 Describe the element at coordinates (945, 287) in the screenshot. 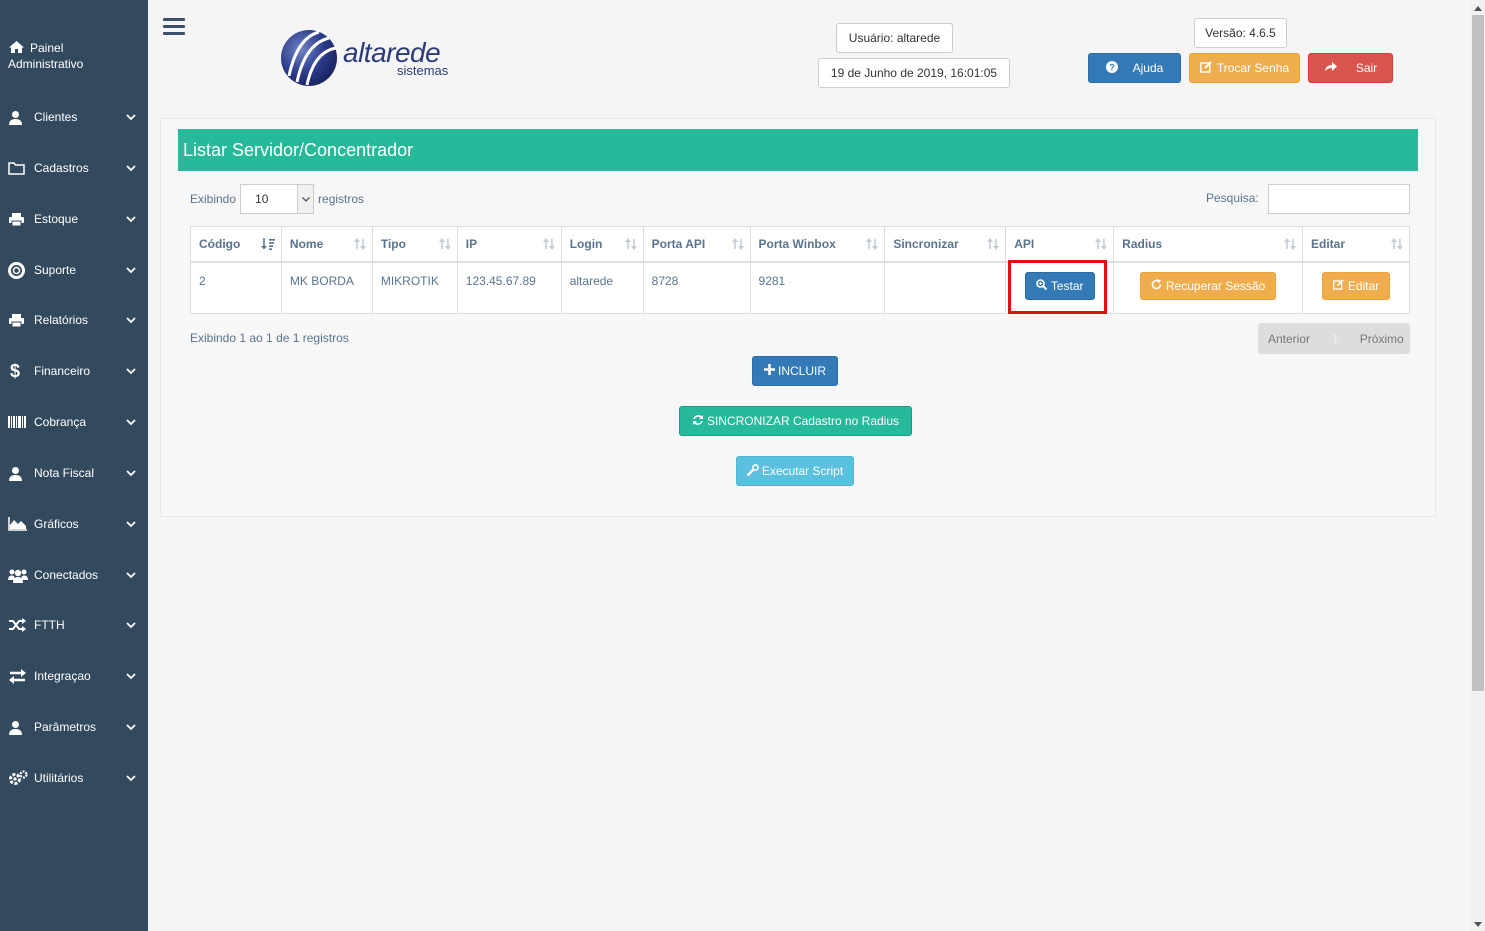

I see `cell-sincronizar` at that location.